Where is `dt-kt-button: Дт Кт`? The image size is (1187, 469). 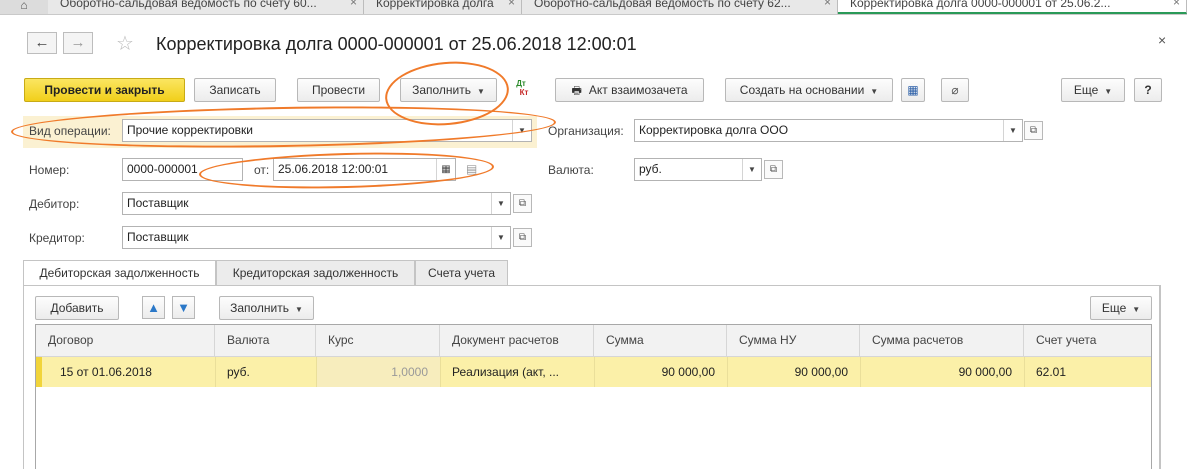
dt-kt-button: Дт Кт is located at coordinates (521, 90).